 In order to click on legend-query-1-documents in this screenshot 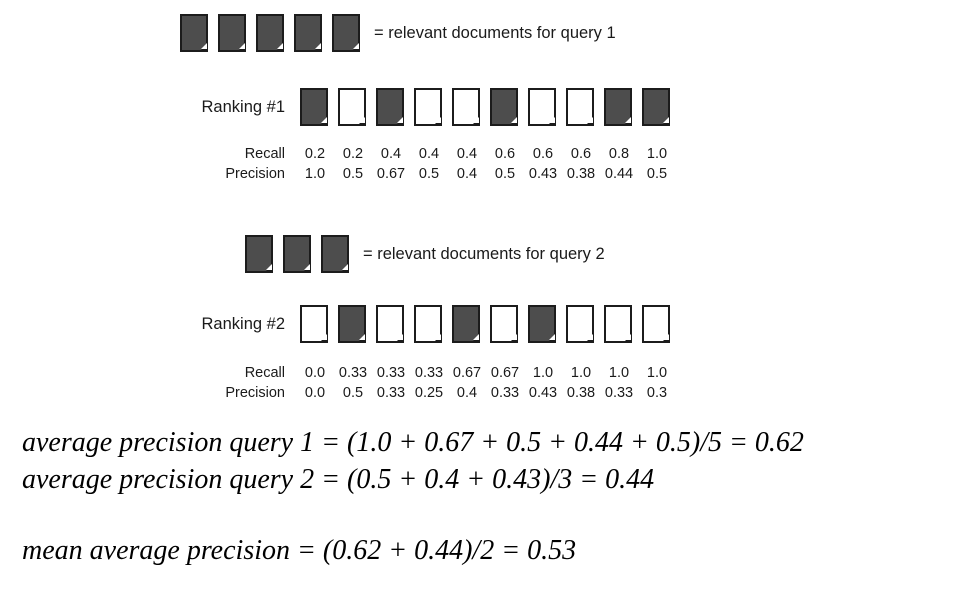, I will do `click(270, 33)`.